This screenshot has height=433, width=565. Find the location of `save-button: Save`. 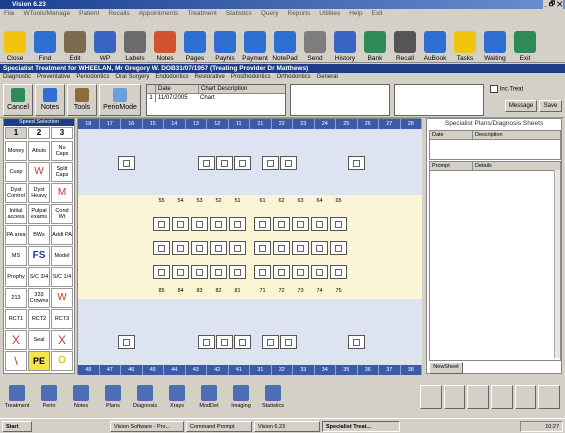

save-button: Save is located at coordinates (550, 106).